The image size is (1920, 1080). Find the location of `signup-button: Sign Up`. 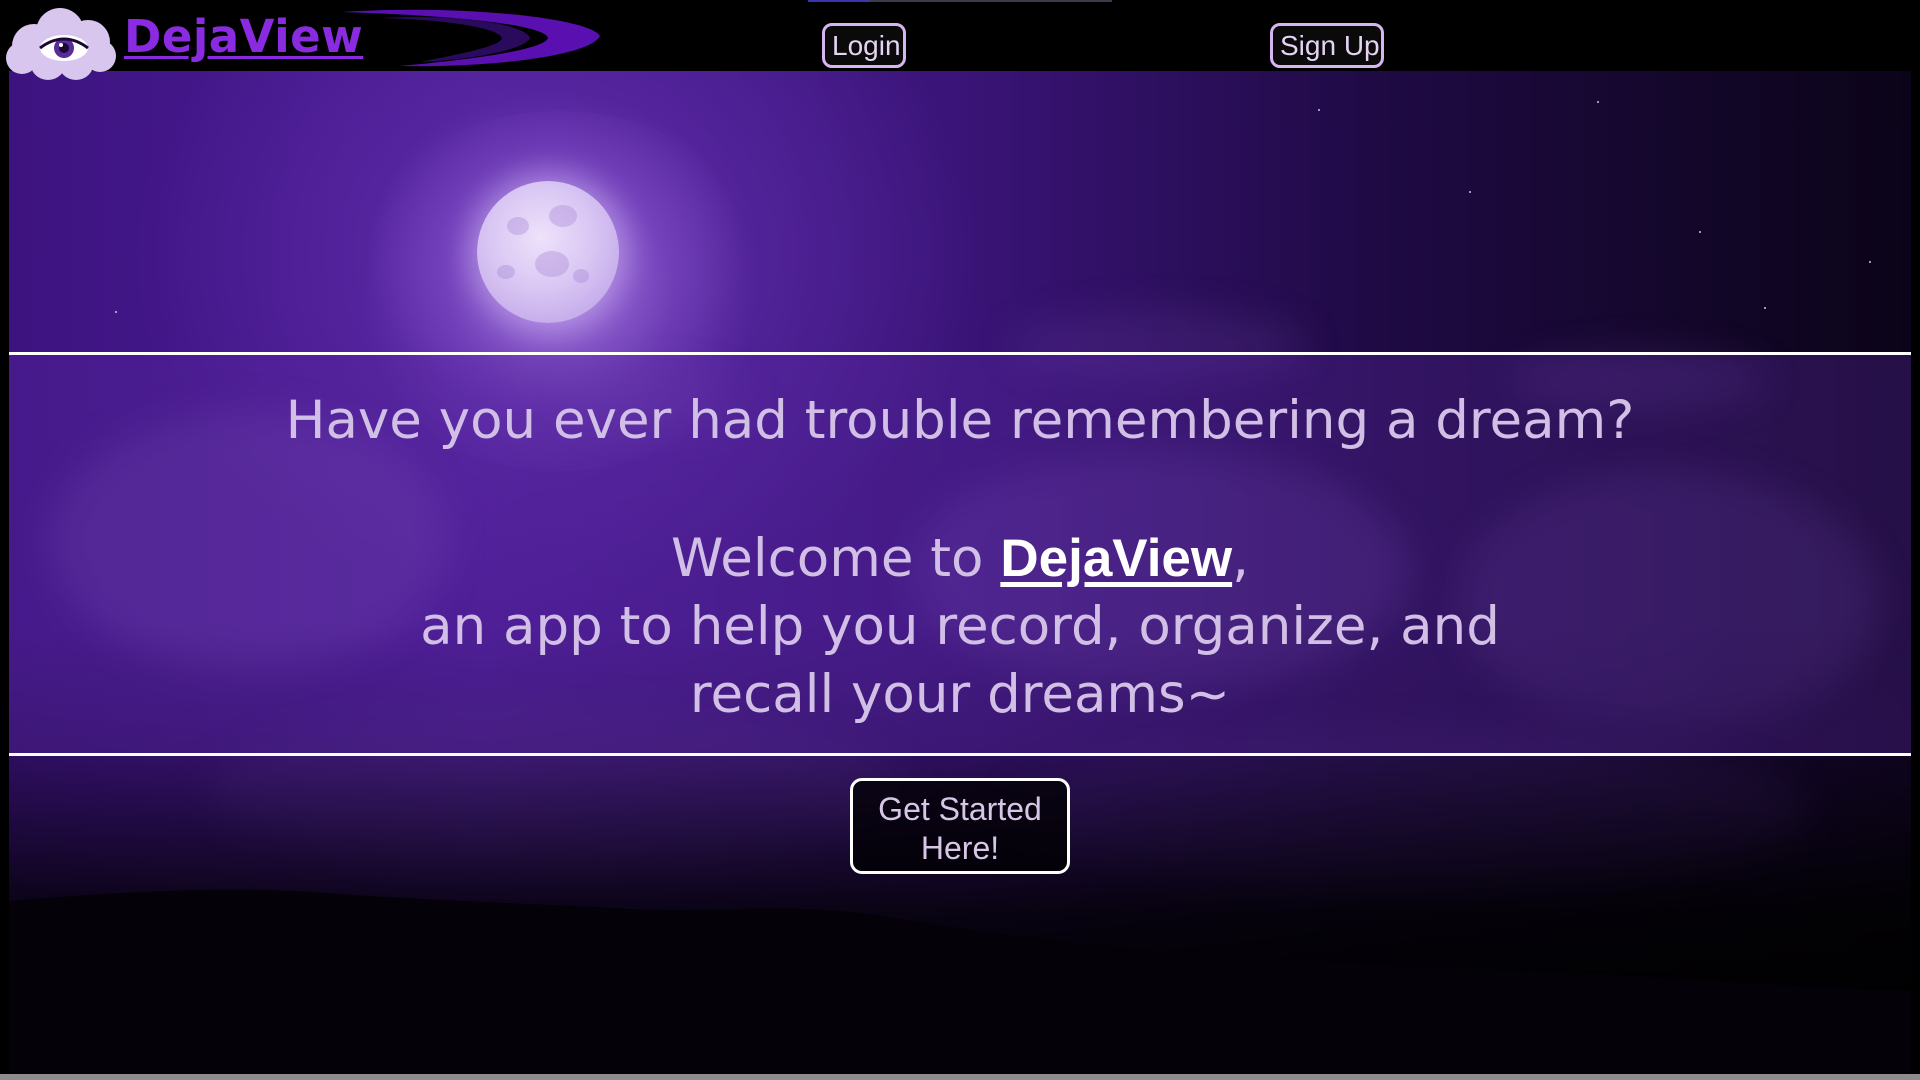

signup-button: Sign Up is located at coordinates (1327, 45).